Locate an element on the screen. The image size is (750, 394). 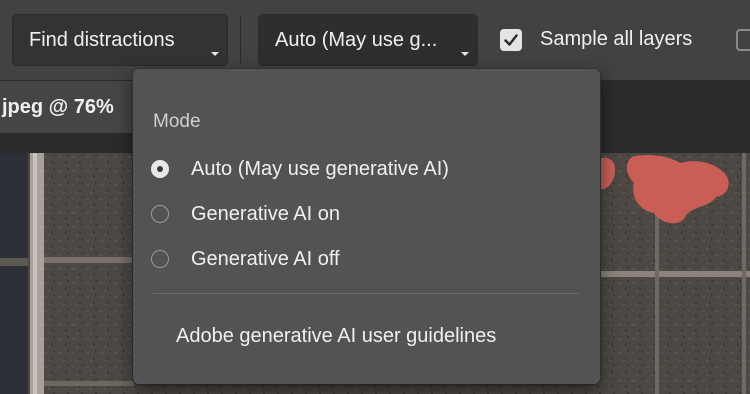
mode-option-generative-ai-off: Generative AI off is located at coordinates (366, 259).